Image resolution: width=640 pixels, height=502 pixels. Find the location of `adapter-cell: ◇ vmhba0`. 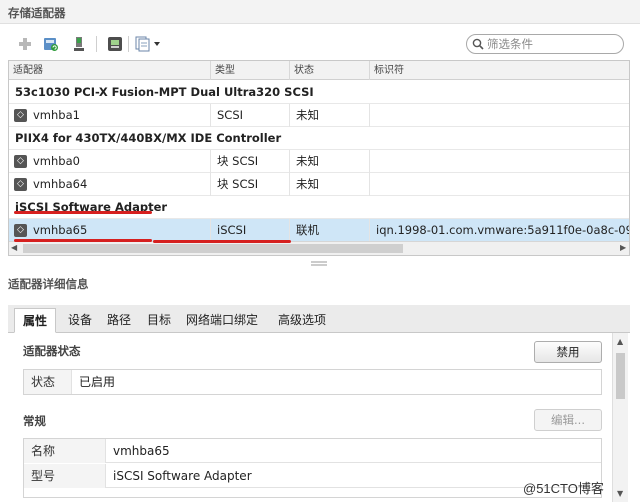

adapter-cell: ◇ vmhba0 is located at coordinates (110, 161).